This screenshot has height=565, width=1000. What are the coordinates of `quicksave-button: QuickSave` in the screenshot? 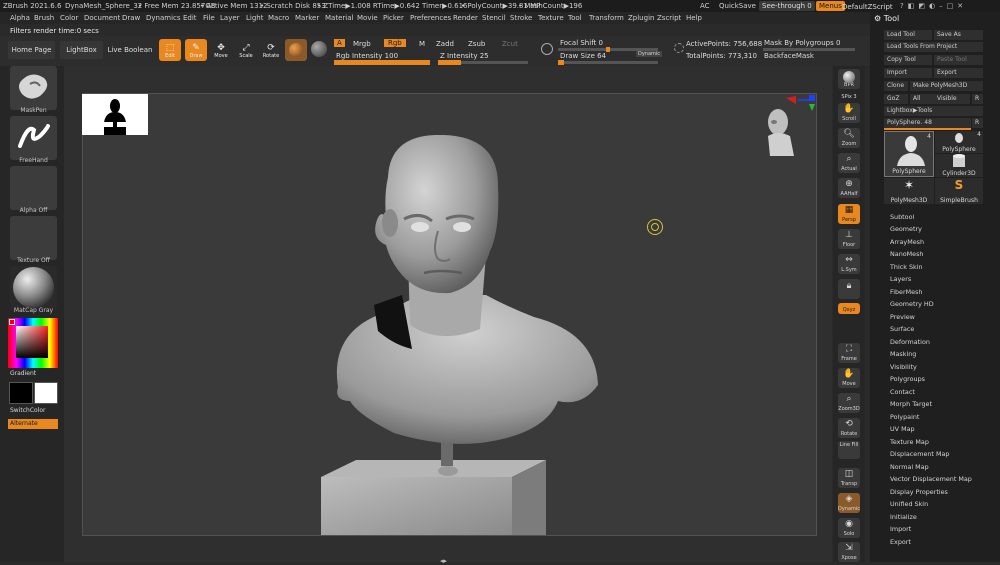 It's located at (737, 6).